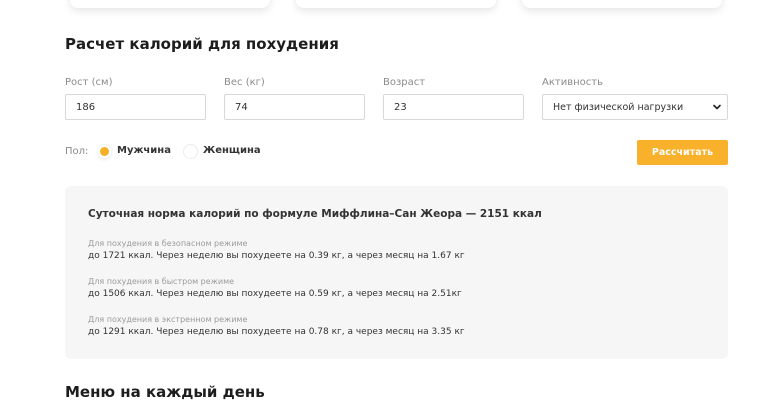  I want to click on chevron-down-icon, so click(717, 107).